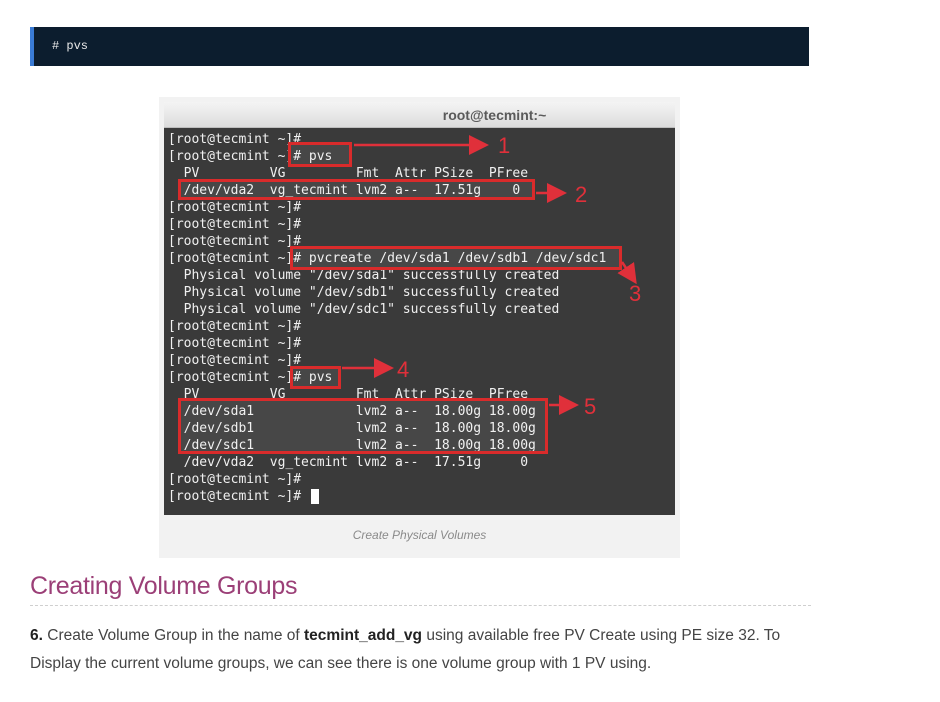  Describe the element at coordinates (164, 586) in the screenshot. I see `section-heading: Creating Volume Groups` at that location.